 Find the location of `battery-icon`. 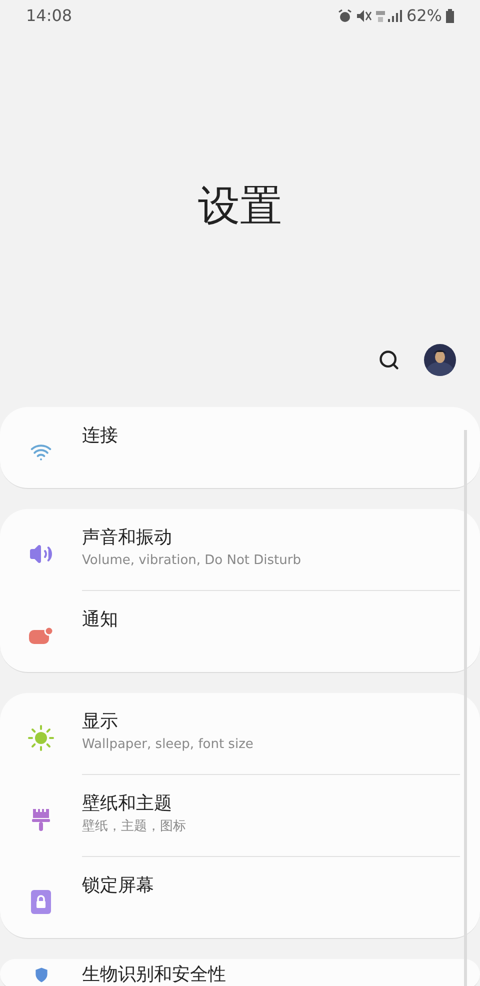

battery-icon is located at coordinates (450, 16).